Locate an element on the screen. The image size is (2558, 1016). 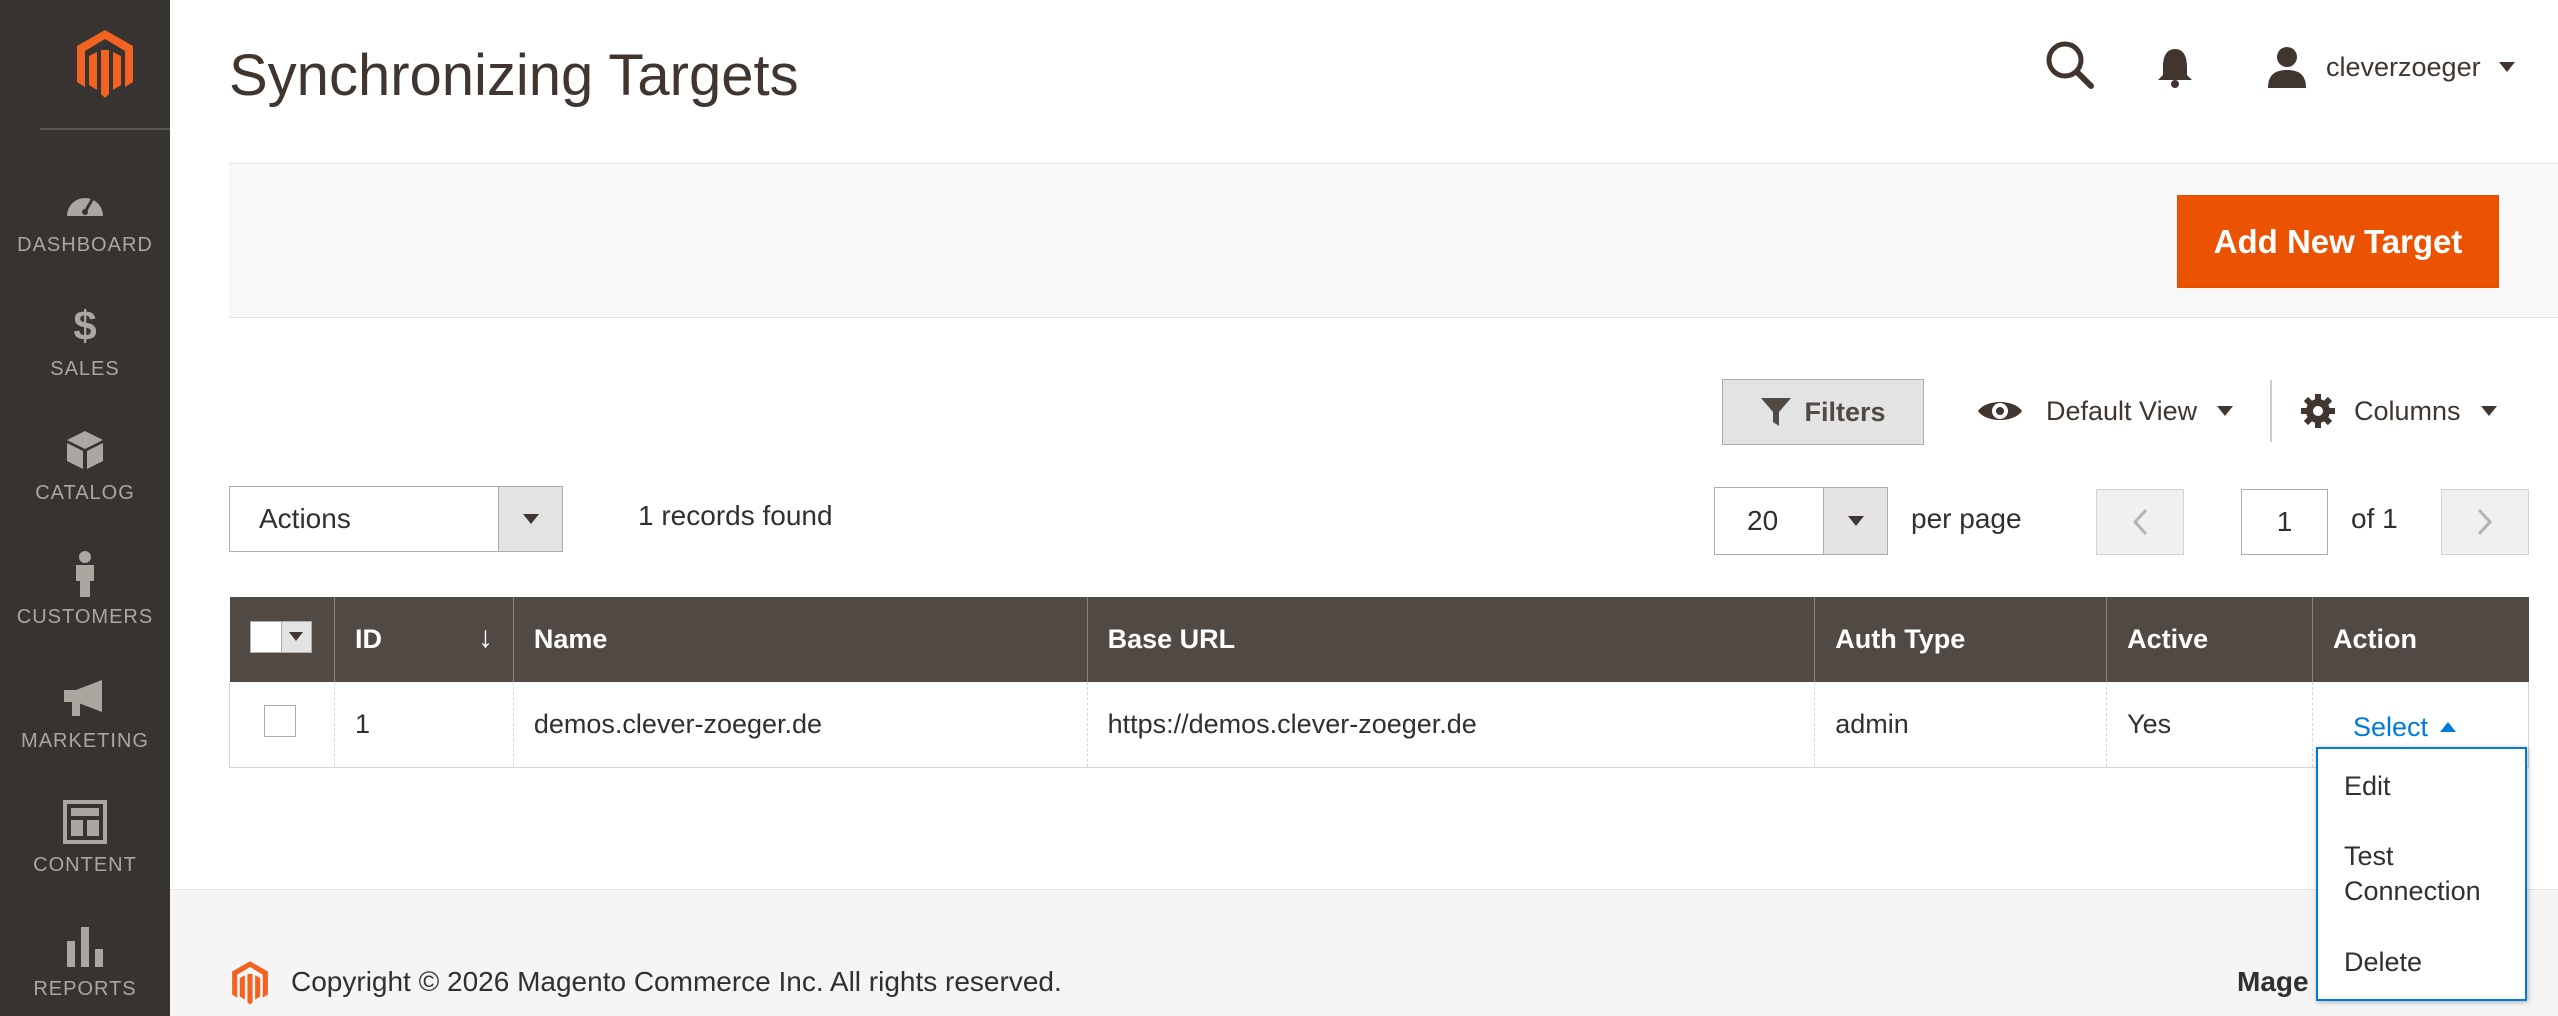
filters-button: Filters is located at coordinates (1823, 412).